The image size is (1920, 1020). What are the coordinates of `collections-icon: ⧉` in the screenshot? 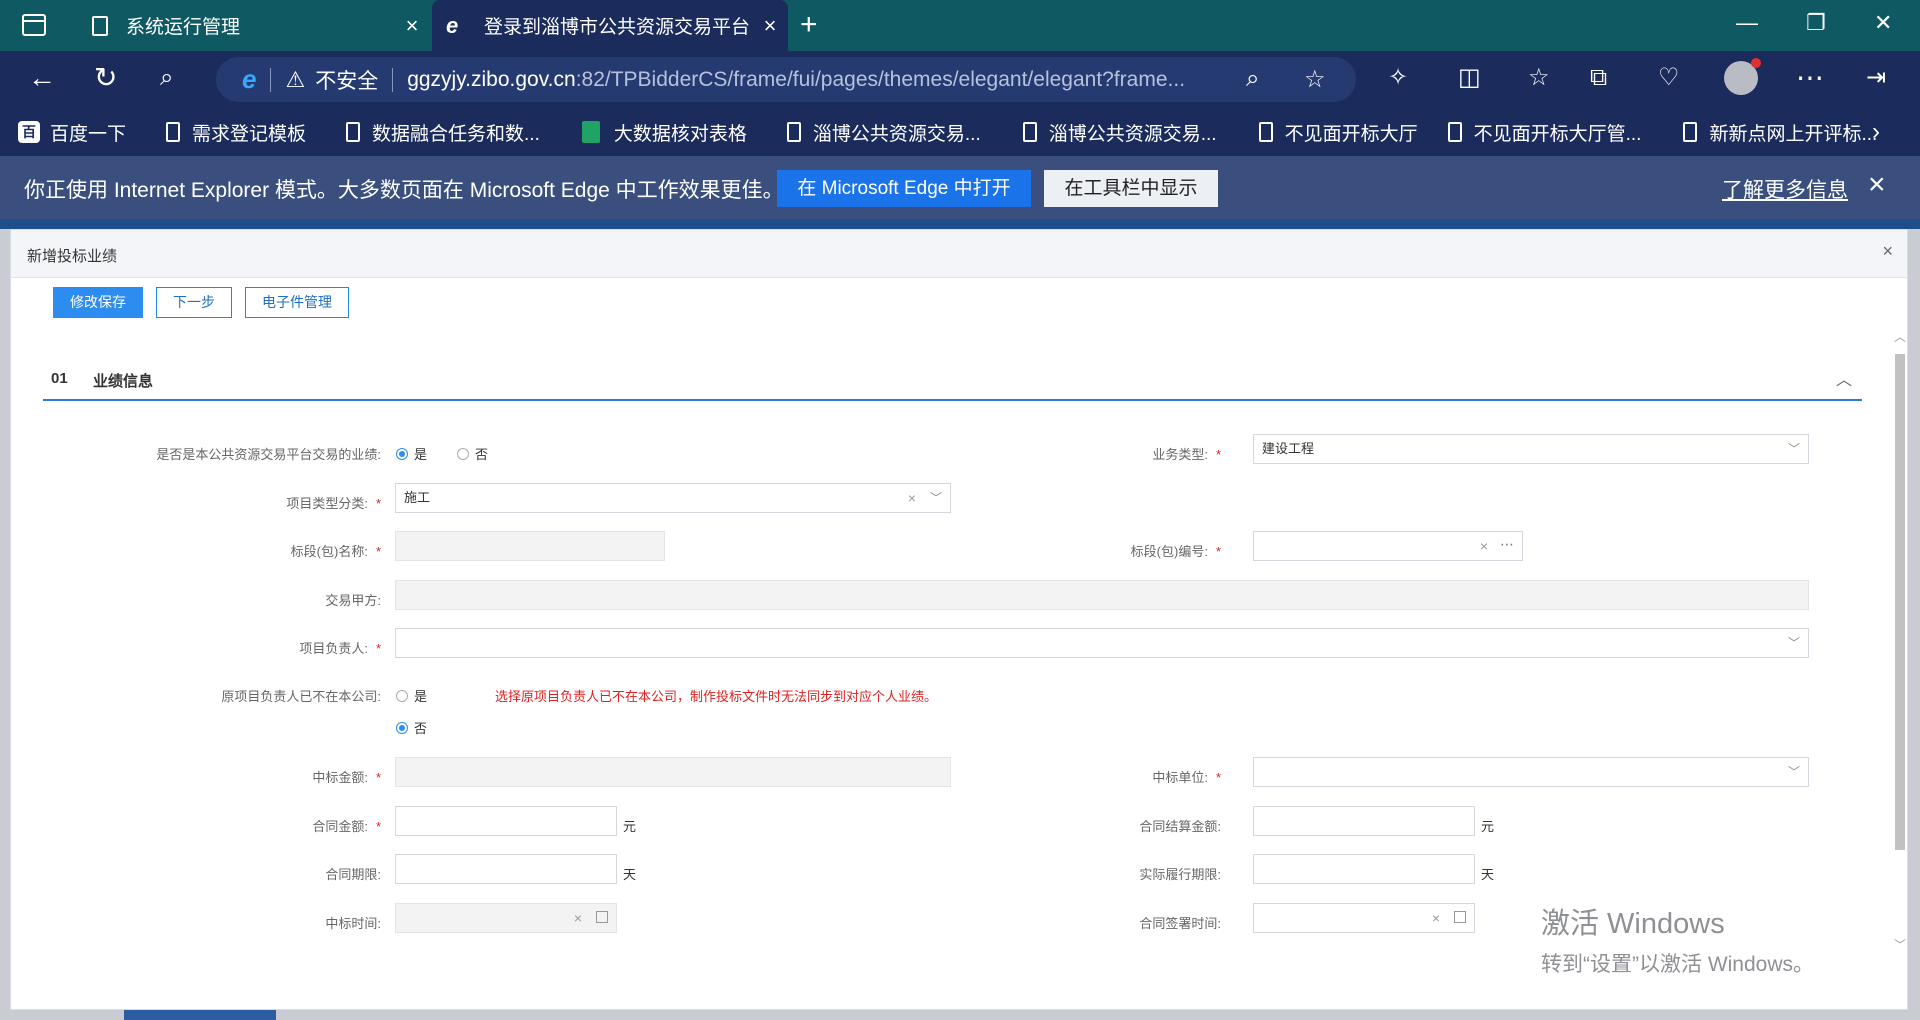 It's located at (1598, 78).